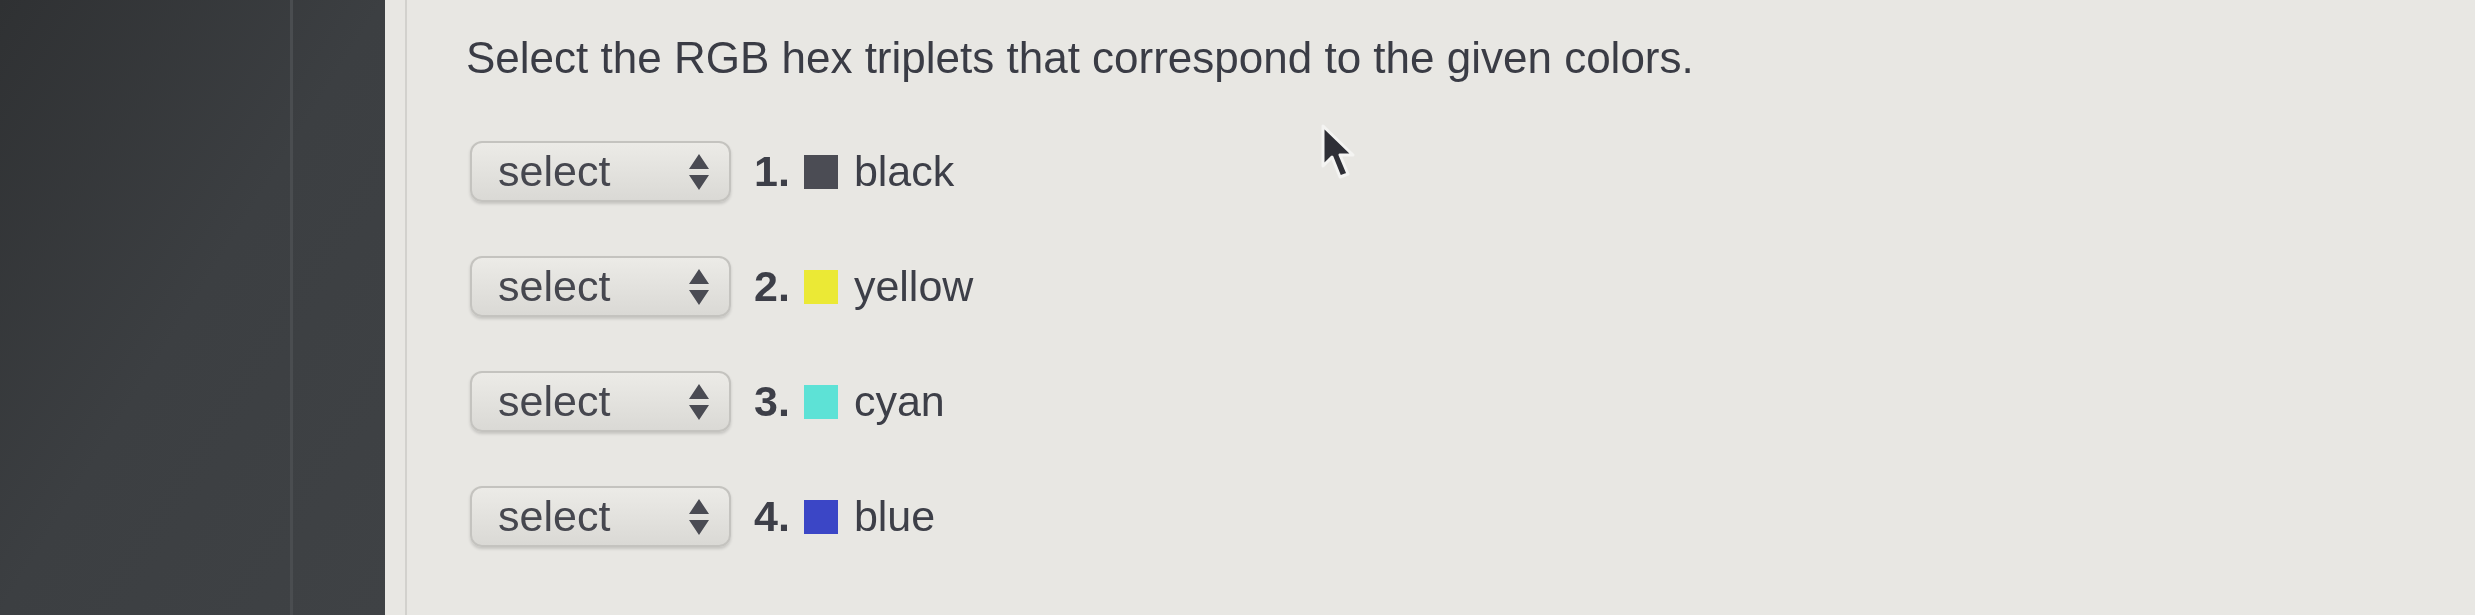 This screenshot has width=2475, height=615. Describe the element at coordinates (904, 171) in the screenshot. I see `color-name: black` at that location.